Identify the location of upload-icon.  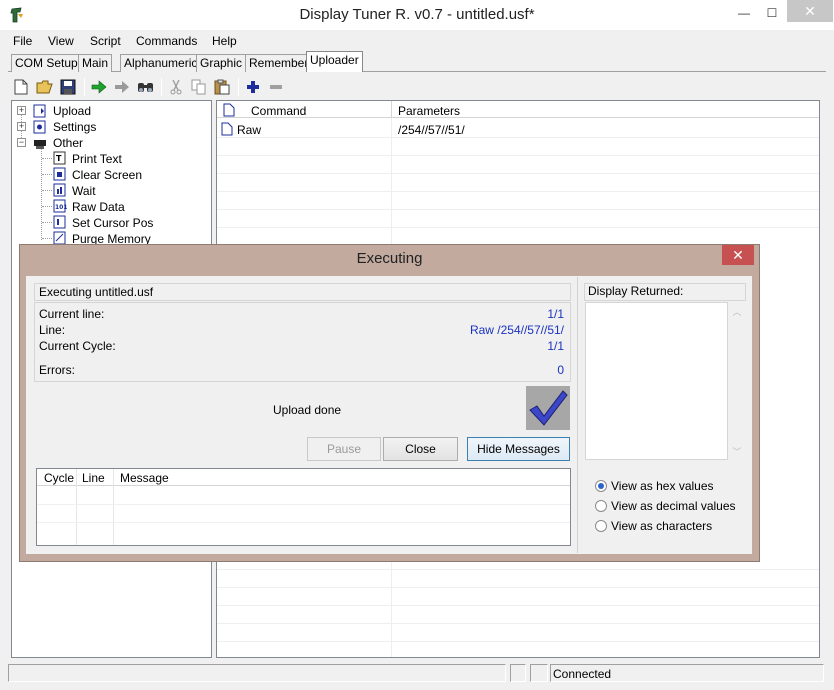
(40, 111).